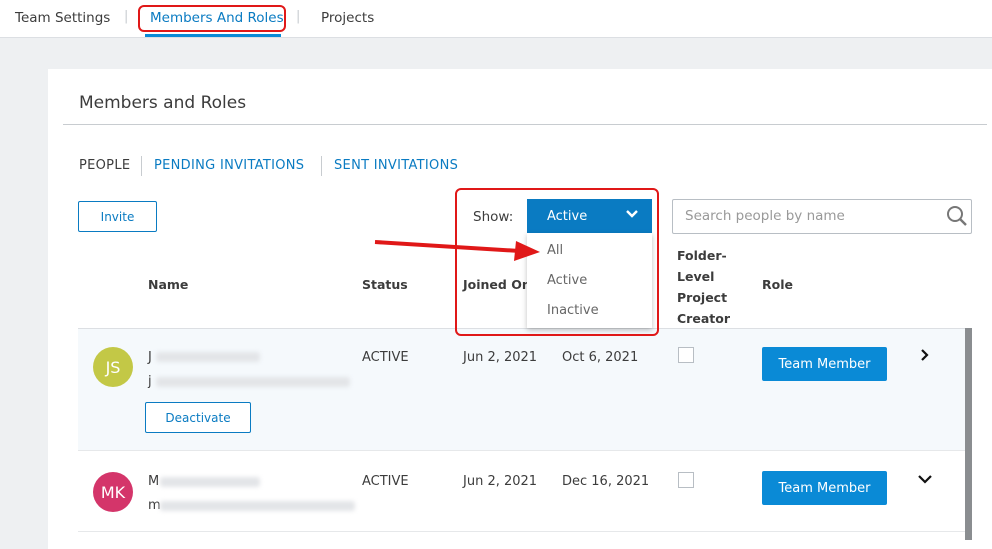 Image resolution: width=992 pixels, height=549 pixels. Describe the element at coordinates (925, 479) in the screenshot. I see `chevron-down-icon` at that location.